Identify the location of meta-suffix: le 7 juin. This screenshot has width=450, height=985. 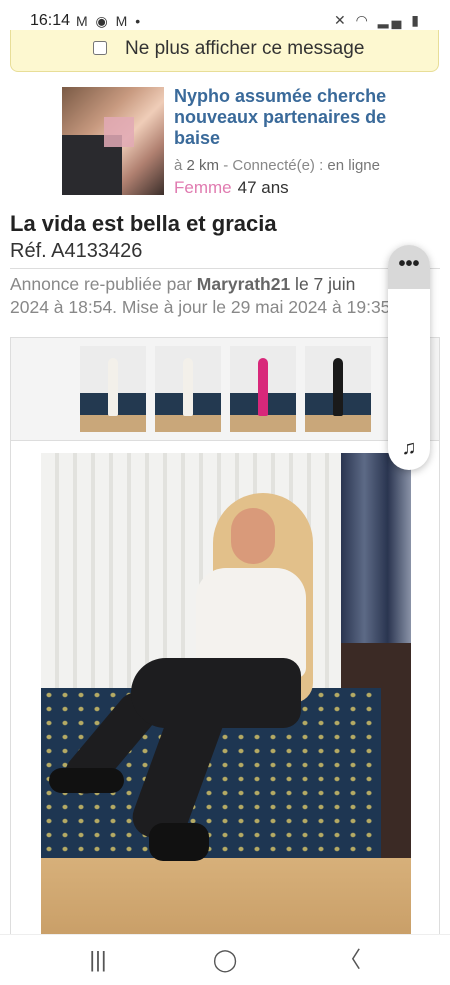
(323, 284).